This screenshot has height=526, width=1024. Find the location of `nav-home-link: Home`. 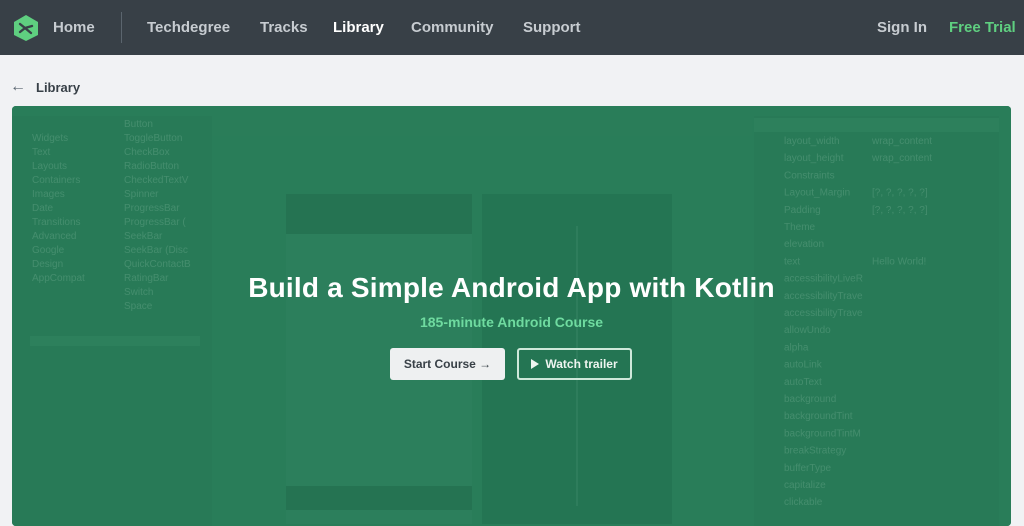

nav-home-link: Home is located at coordinates (74, 27).